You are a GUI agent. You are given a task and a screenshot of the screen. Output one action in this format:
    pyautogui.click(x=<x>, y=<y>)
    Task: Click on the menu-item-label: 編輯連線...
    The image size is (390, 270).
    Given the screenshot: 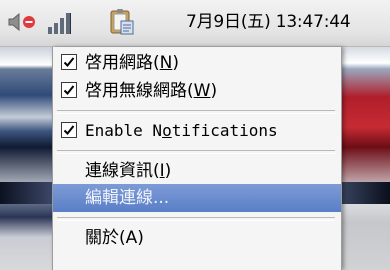 What is the action you would take?
    pyautogui.click(x=127, y=198)
    